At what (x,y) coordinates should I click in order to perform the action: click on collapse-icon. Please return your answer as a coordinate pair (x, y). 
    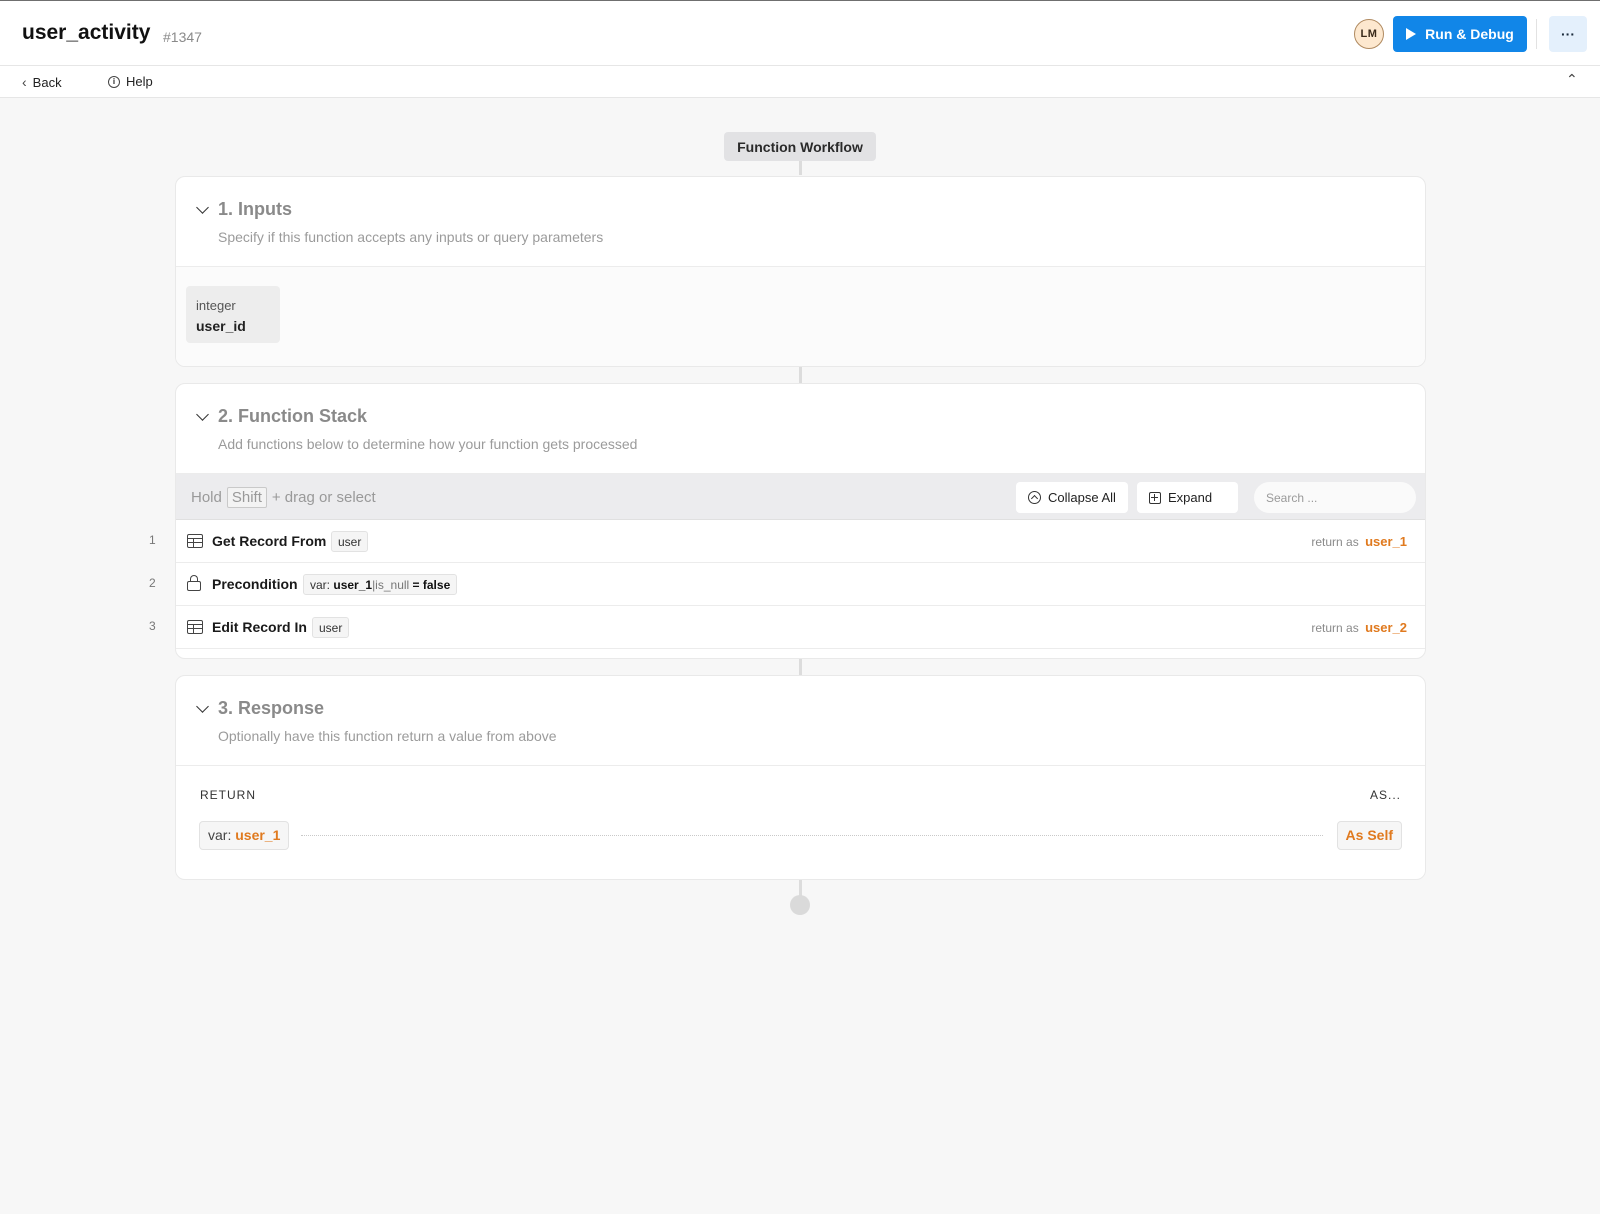
    Looking at the image, I should click on (1034, 497).